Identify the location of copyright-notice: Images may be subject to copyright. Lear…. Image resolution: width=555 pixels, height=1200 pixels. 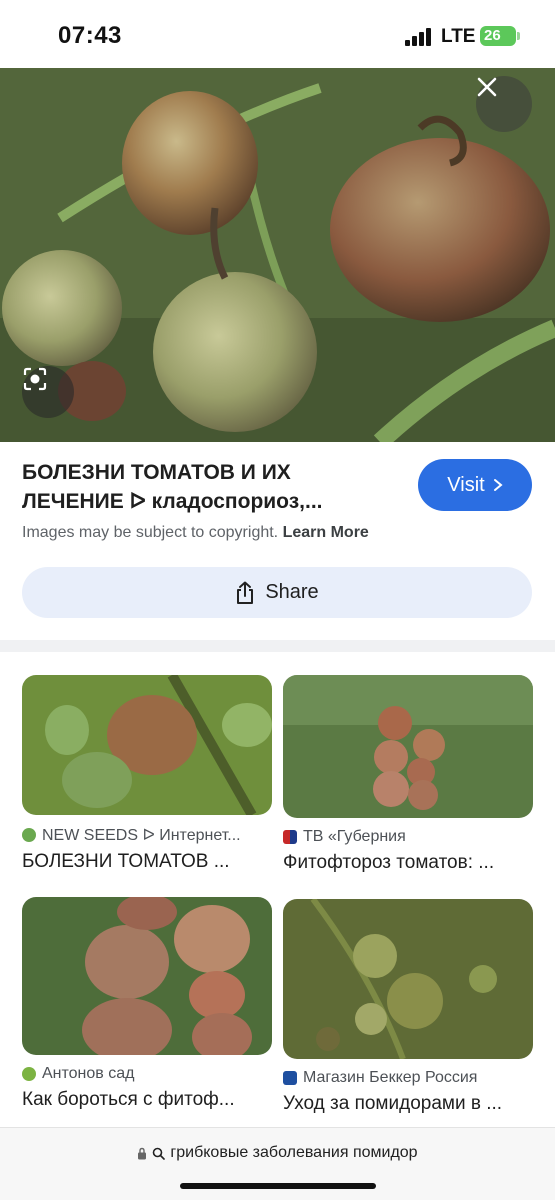
(195, 533).